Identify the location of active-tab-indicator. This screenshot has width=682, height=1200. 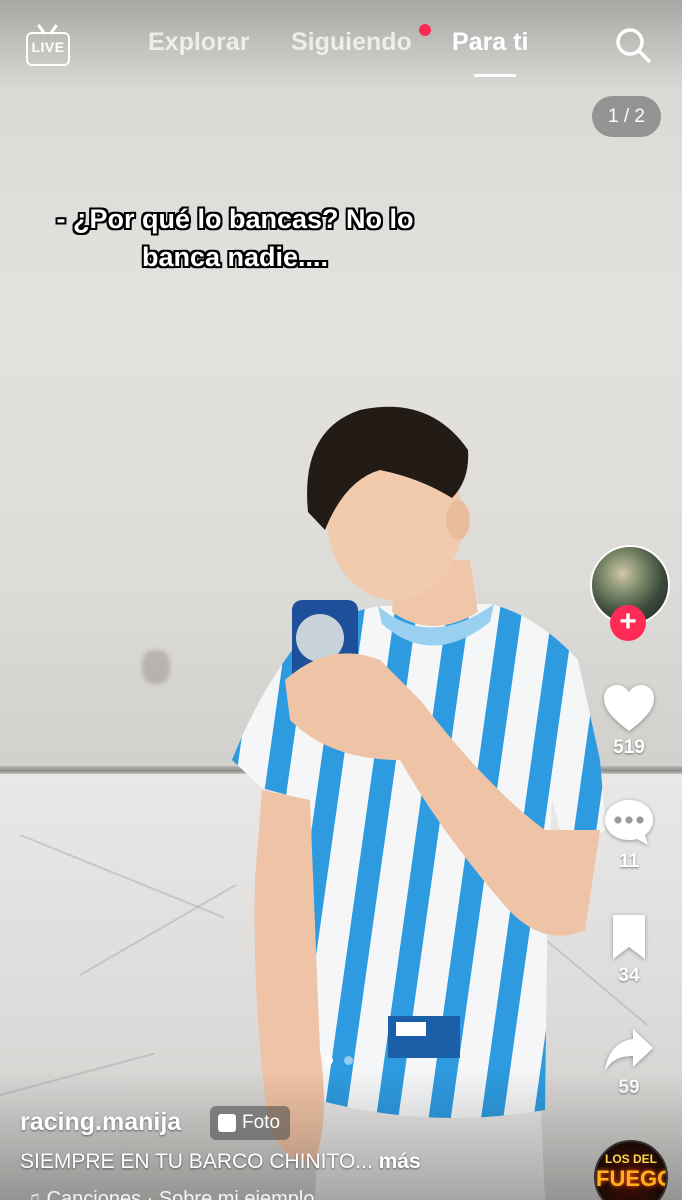
(495, 75).